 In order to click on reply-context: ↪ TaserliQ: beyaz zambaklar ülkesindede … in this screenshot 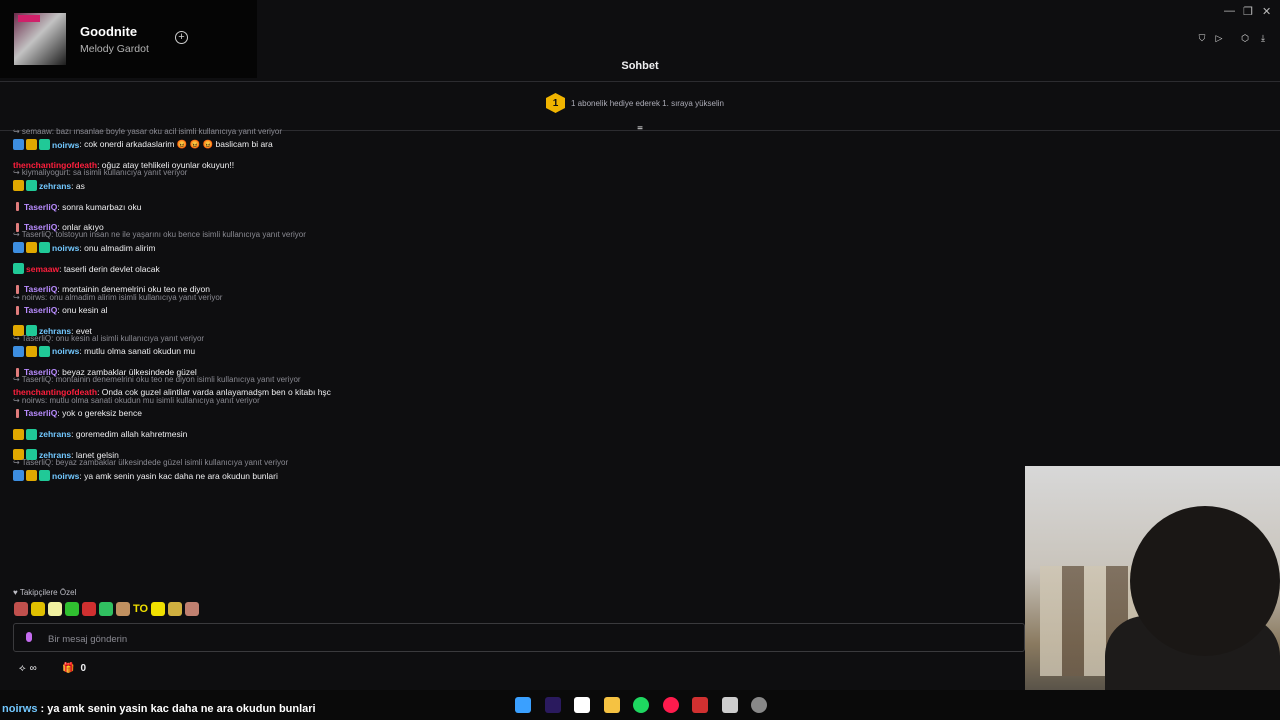, I will do `click(150, 462)`.